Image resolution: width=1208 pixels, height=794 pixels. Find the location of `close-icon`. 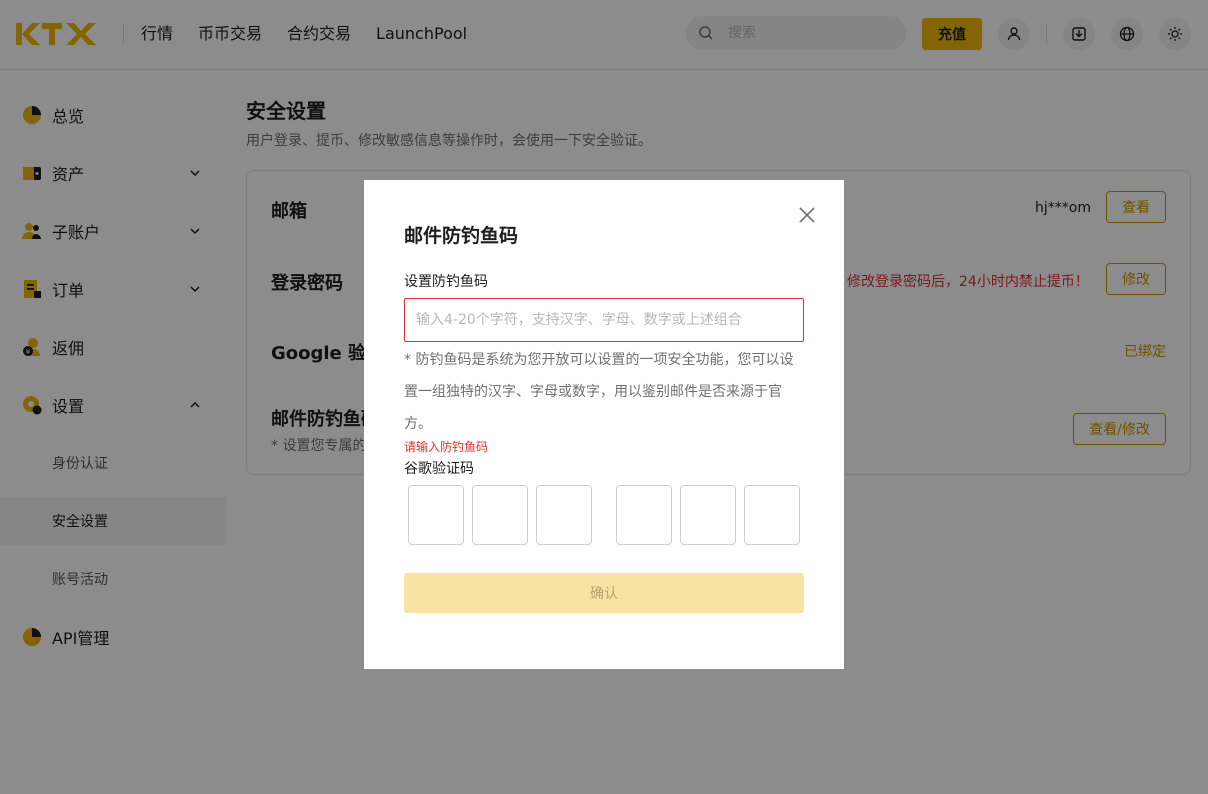

close-icon is located at coordinates (807, 215).